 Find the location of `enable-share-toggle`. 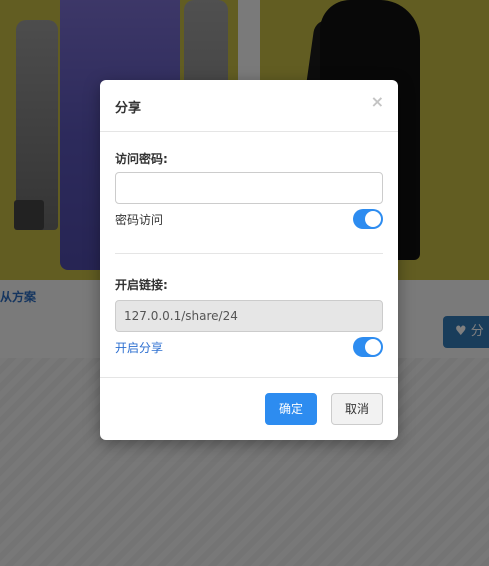

enable-share-toggle is located at coordinates (368, 347).